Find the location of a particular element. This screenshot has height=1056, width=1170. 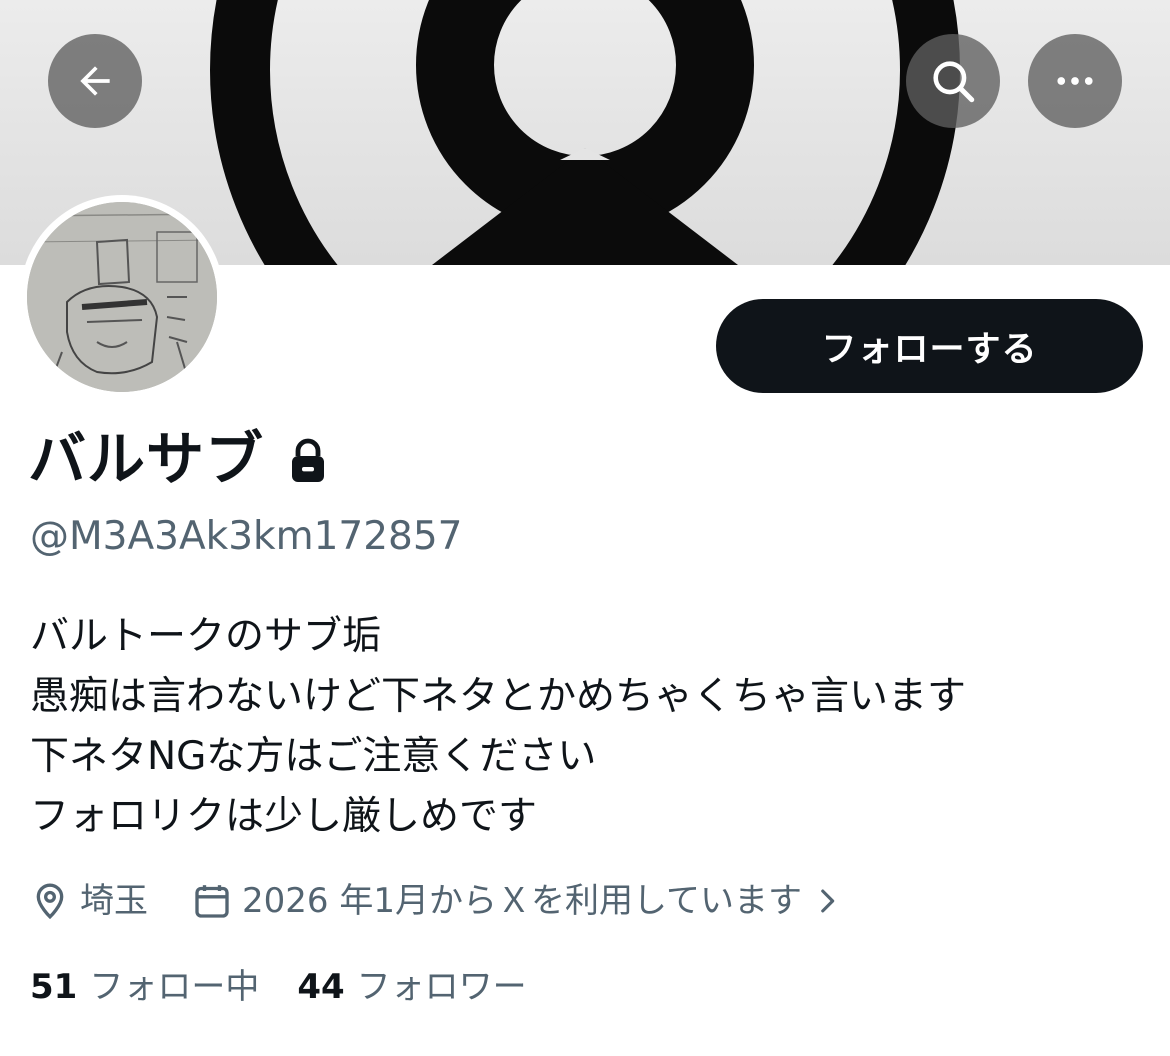

joined-text: 2026 年1月からＸを利用しています is located at coordinates (522, 901).